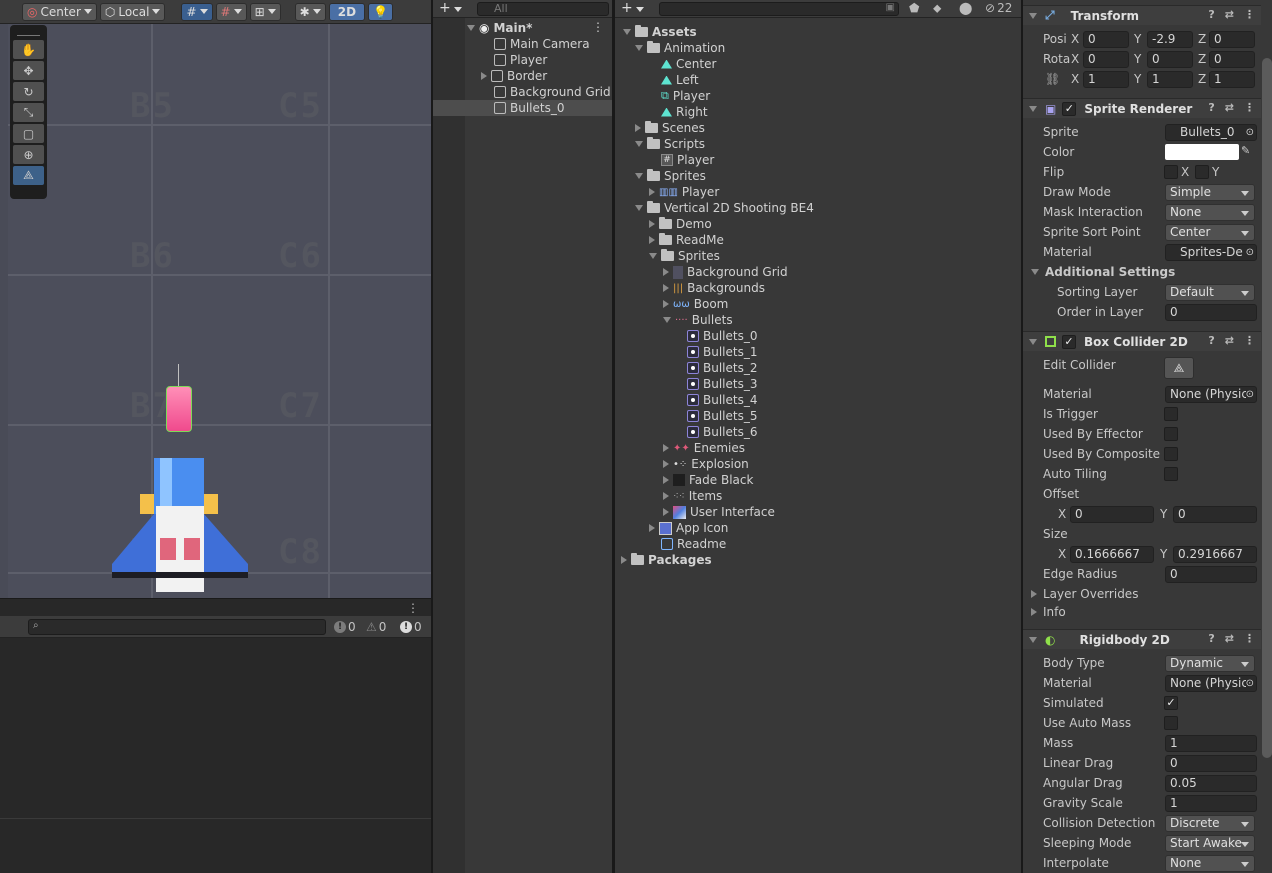 Image resolution: width=1272 pixels, height=873 pixels. What do you see at coordinates (1171, 172) in the screenshot?
I see `flip-x-checkbox` at bounding box center [1171, 172].